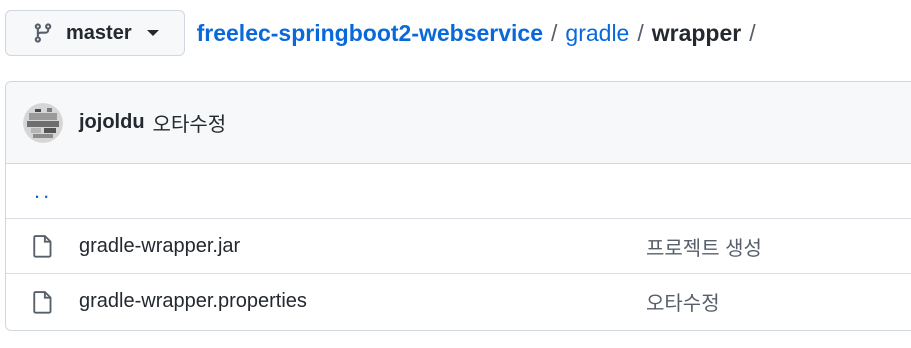 The width and height of the screenshot is (911, 348). I want to click on breadcrumb-current: wrapper, so click(696, 32).